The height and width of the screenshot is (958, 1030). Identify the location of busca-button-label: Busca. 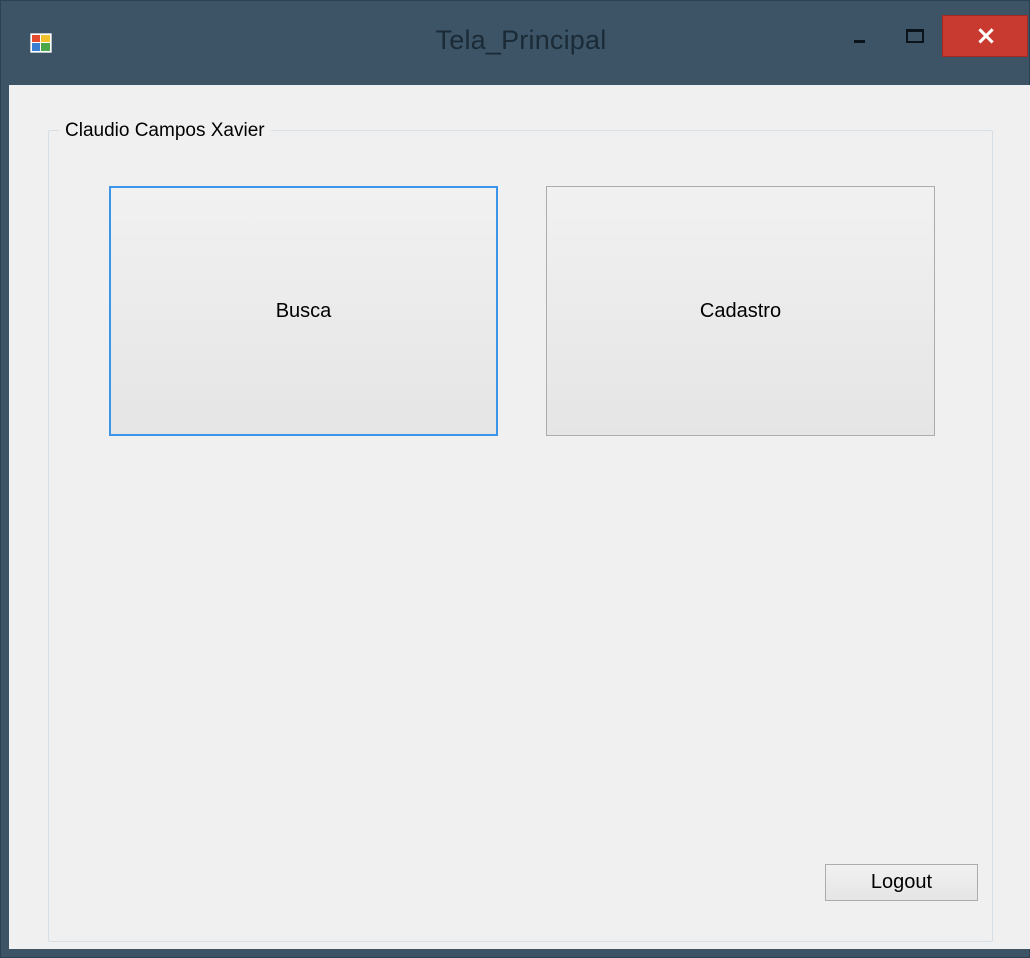
(303, 310).